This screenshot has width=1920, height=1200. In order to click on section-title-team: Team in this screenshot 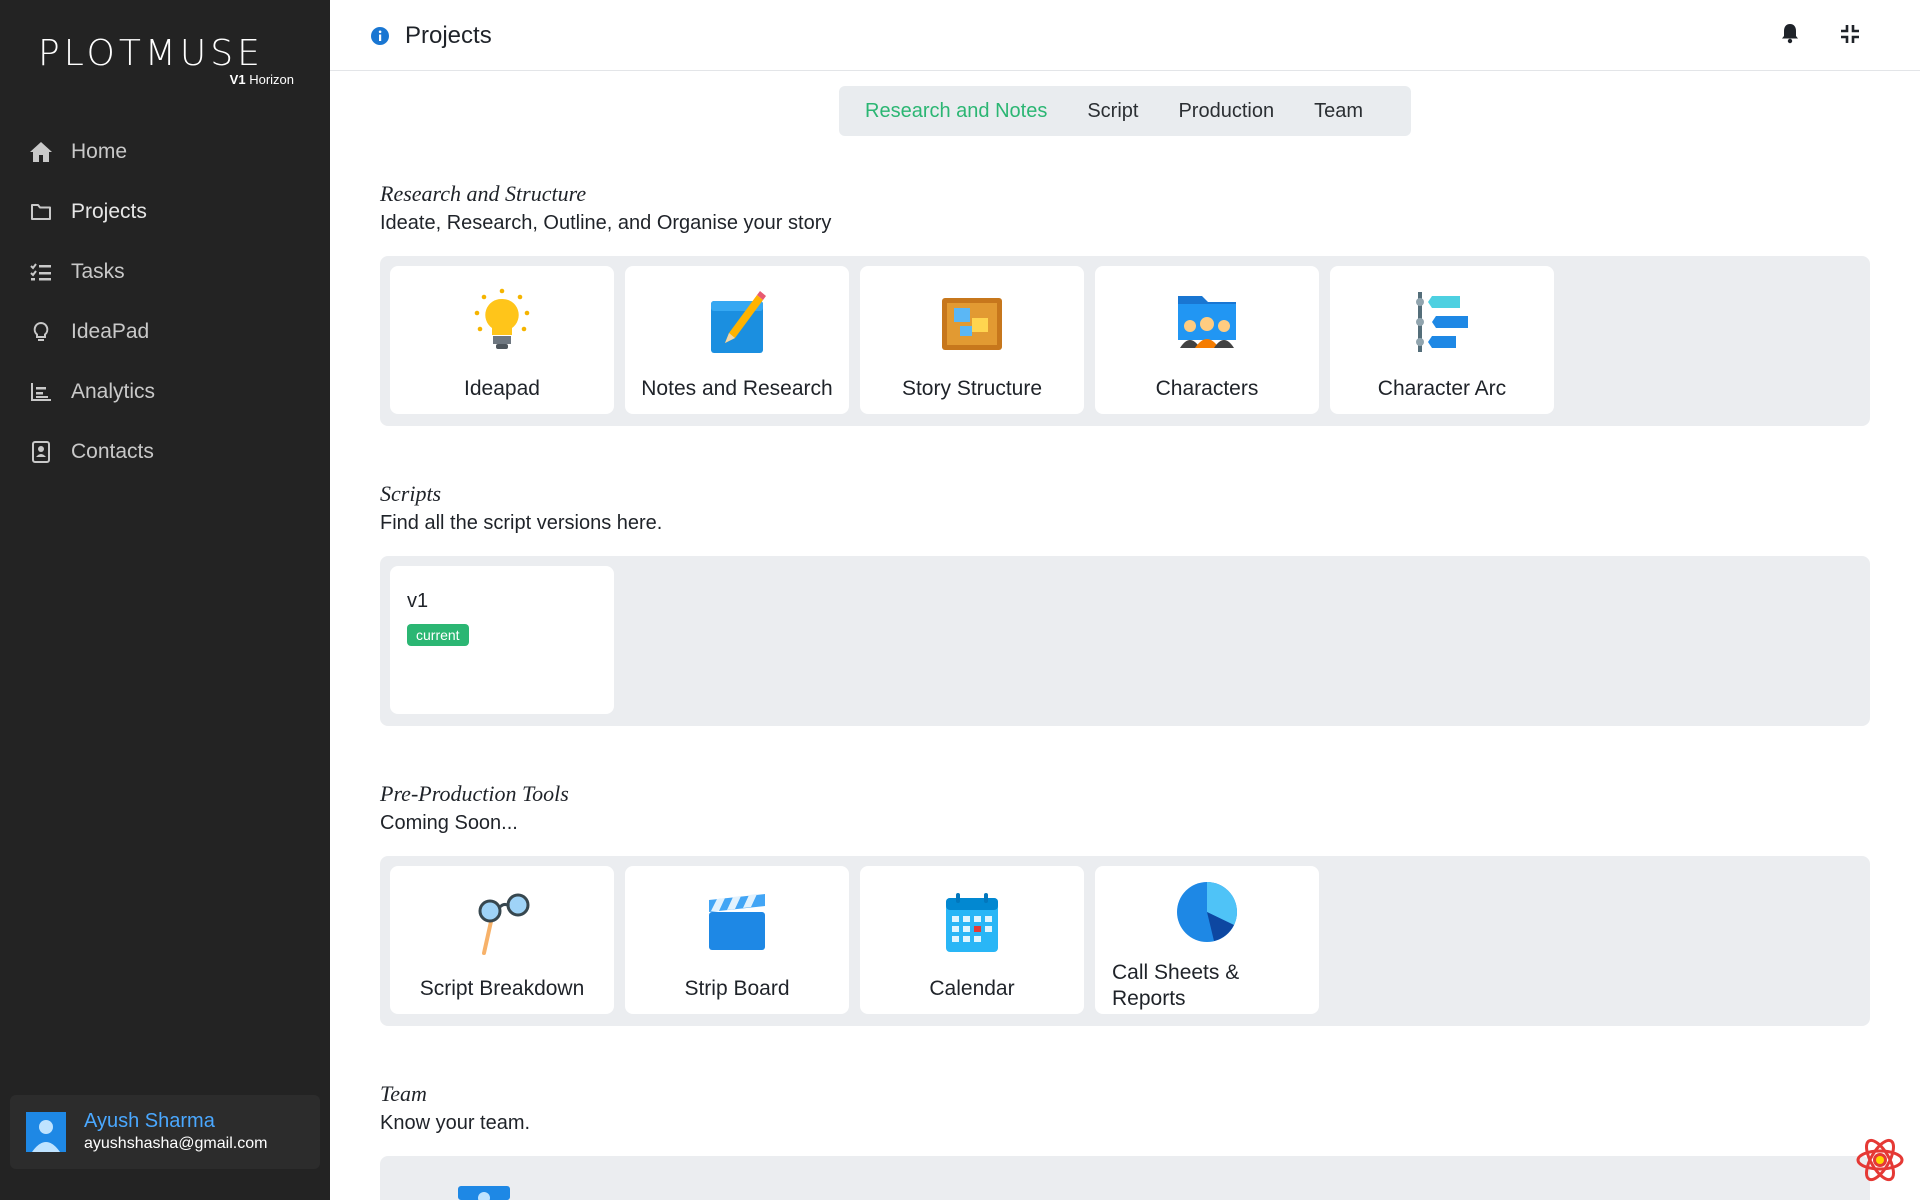, I will do `click(403, 1093)`.